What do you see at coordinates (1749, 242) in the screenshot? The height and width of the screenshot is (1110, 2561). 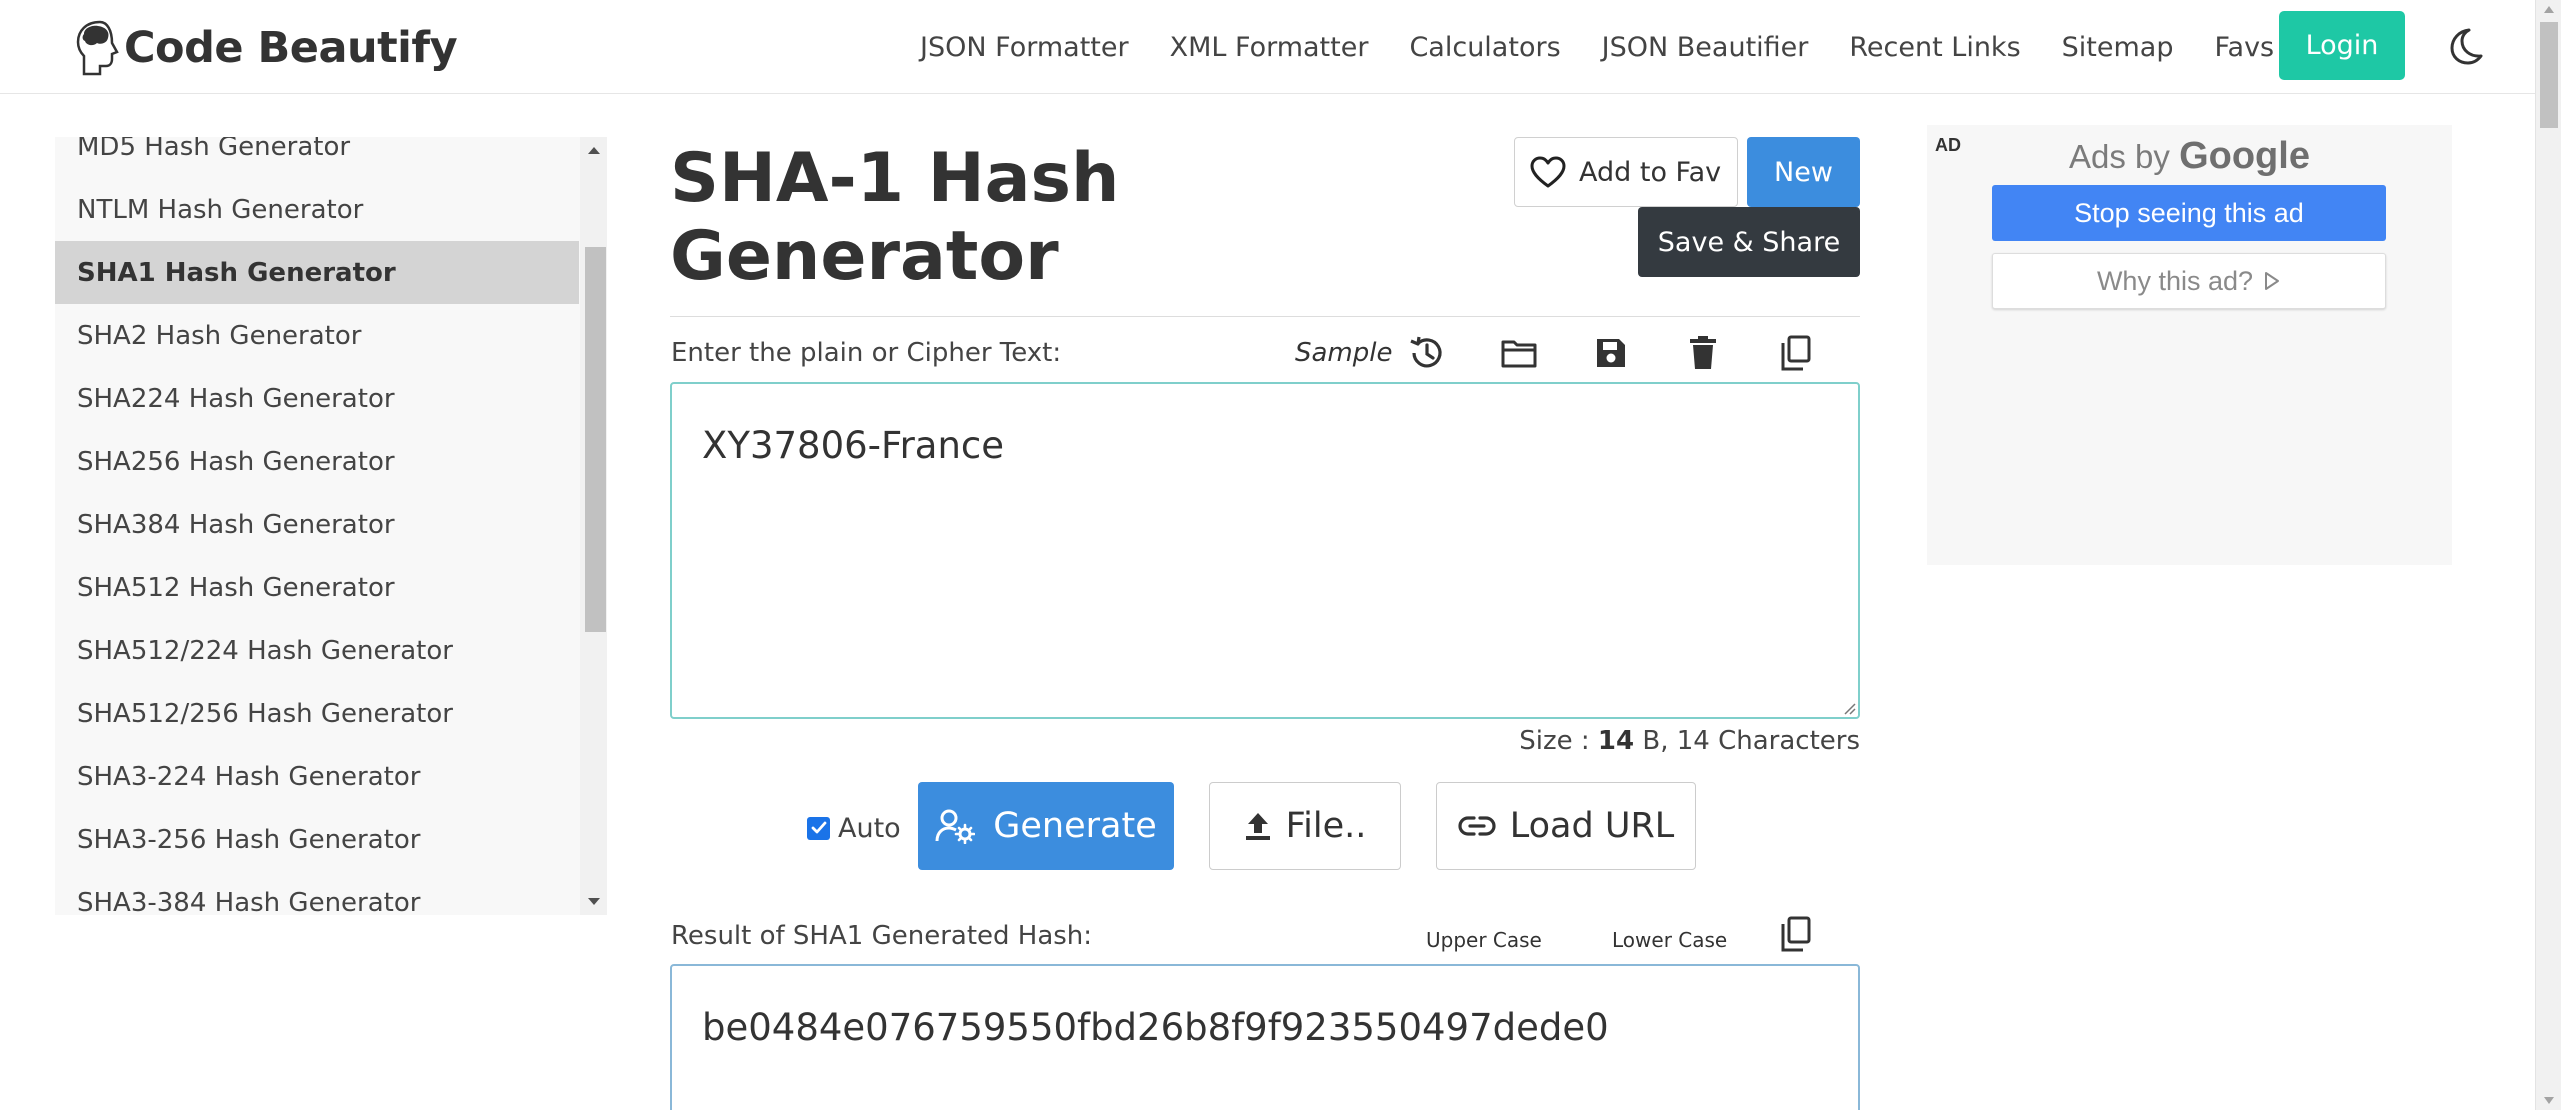 I see `save-share-button: Save & Share` at bounding box center [1749, 242].